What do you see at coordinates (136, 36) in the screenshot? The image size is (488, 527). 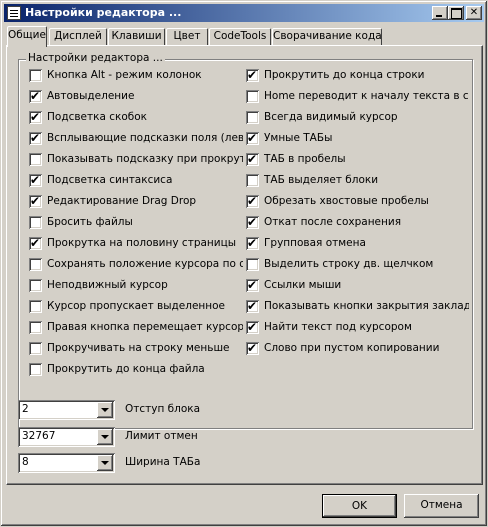 I see `tab-keys: Клавиши` at bounding box center [136, 36].